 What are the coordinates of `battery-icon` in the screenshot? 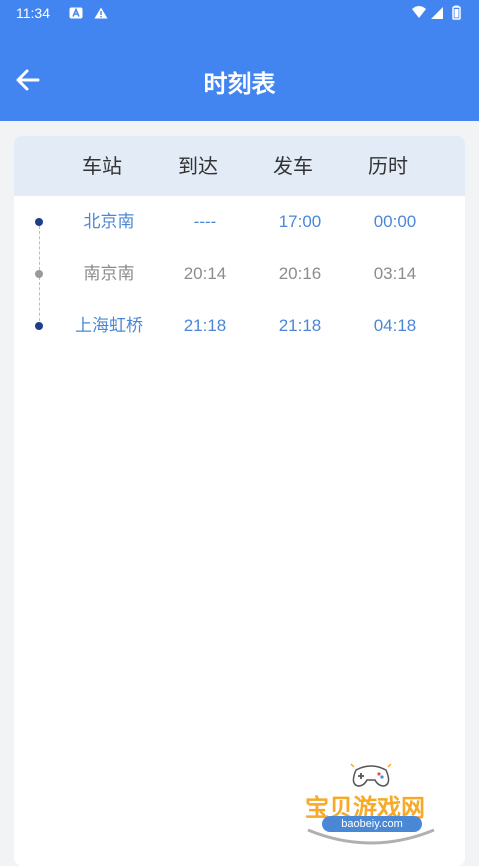 It's located at (456, 12).